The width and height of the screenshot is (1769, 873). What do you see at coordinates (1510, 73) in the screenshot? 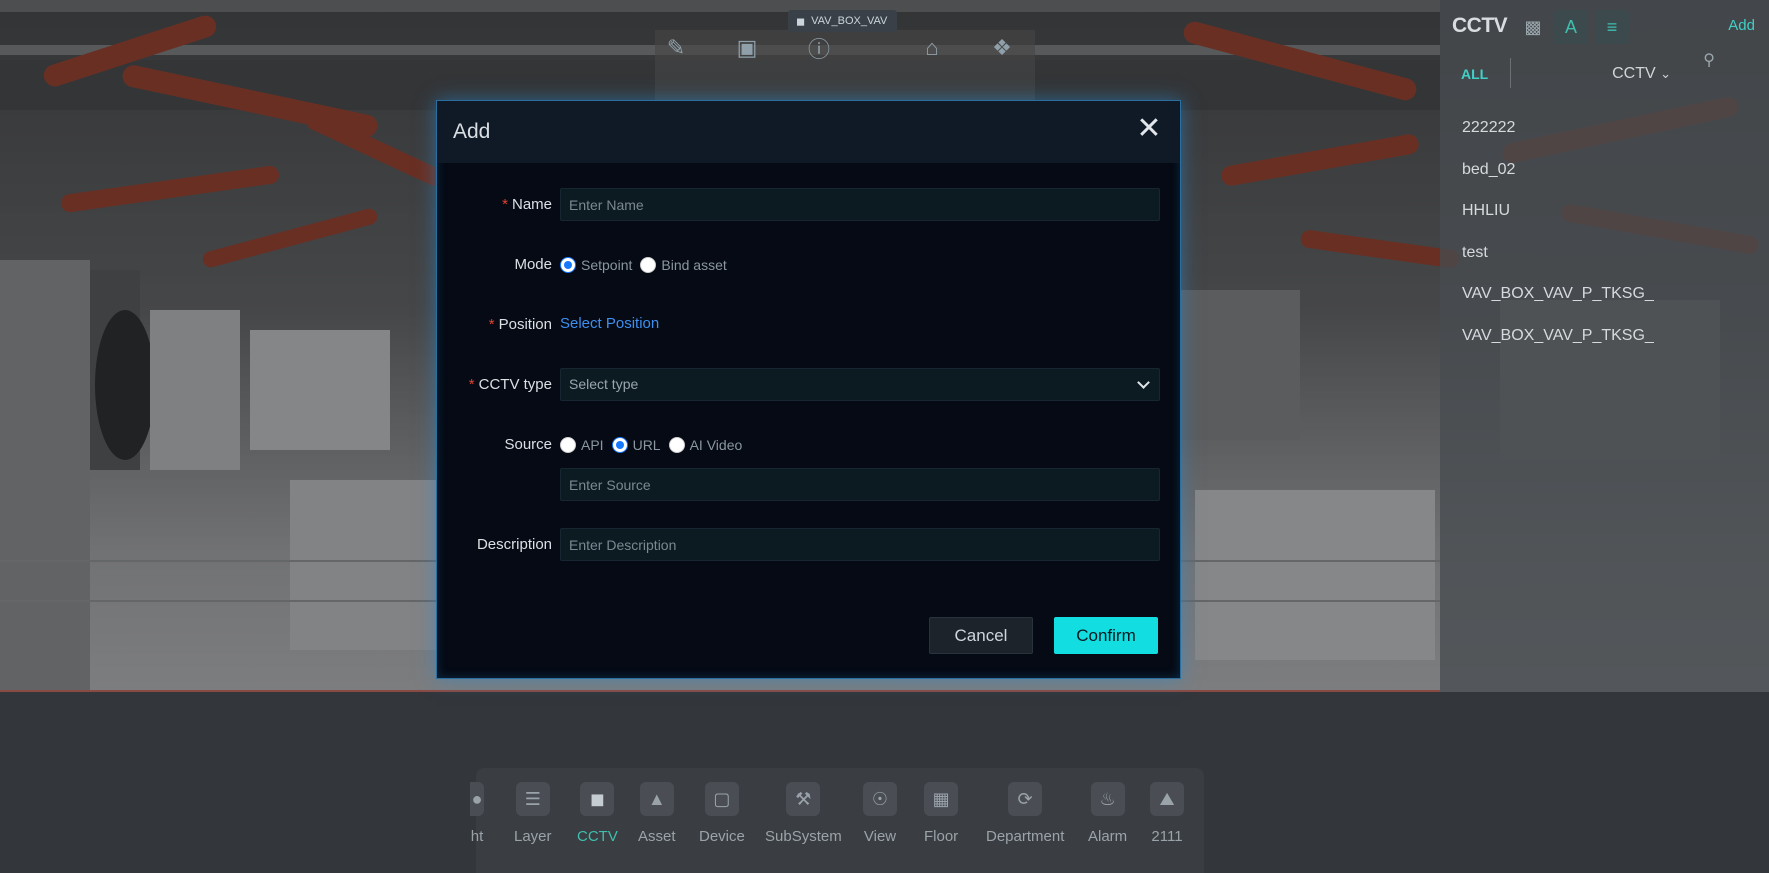
I see `filter-divider` at bounding box center [1510, 73].